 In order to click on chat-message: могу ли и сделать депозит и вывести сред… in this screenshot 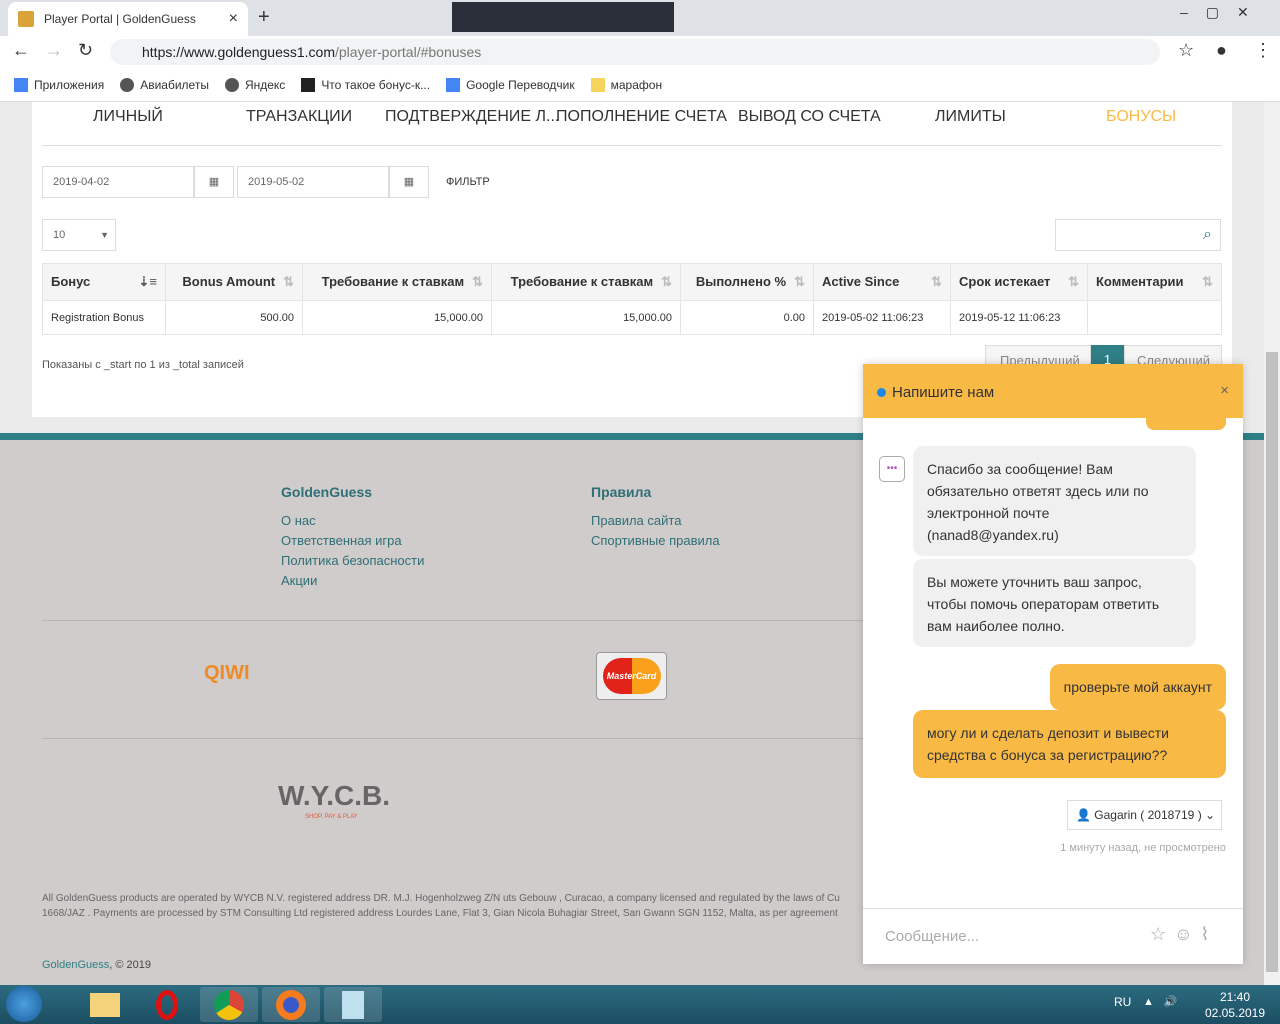, I will do `click(1069, 744)`.